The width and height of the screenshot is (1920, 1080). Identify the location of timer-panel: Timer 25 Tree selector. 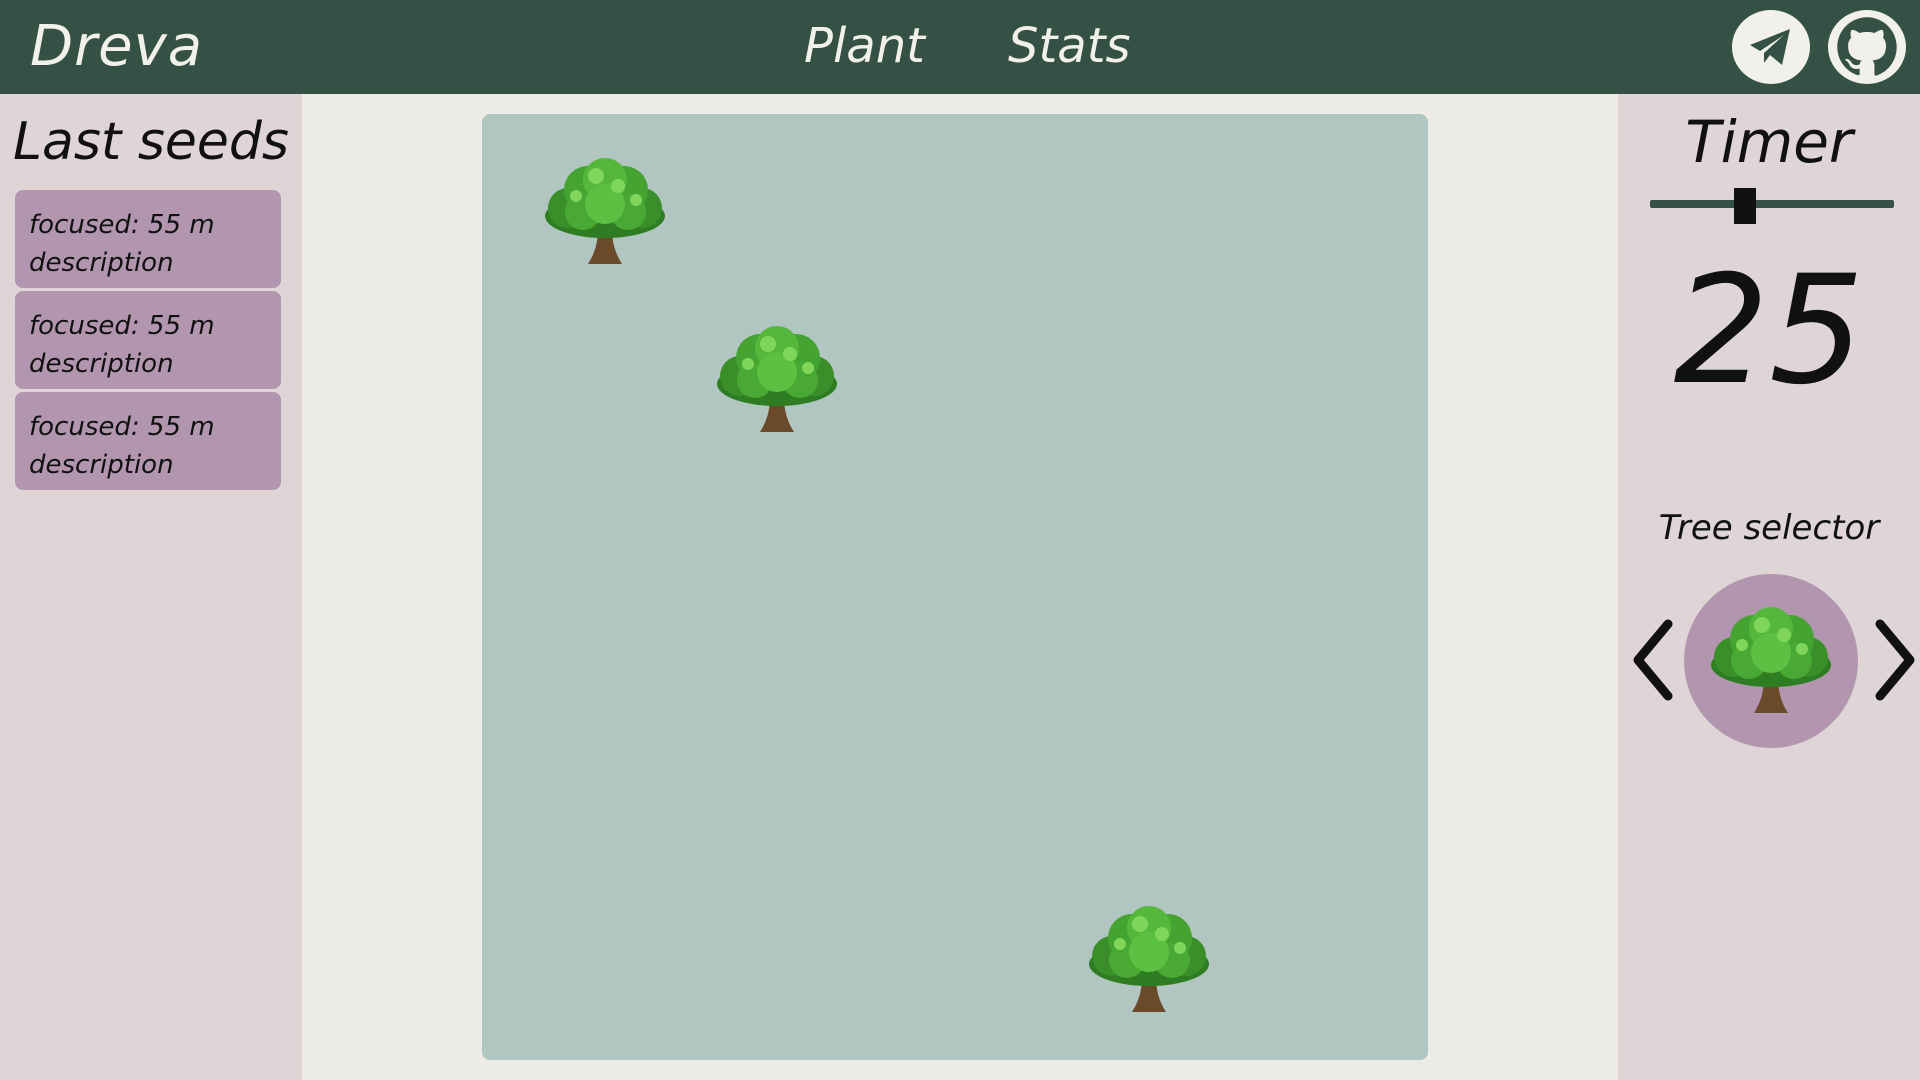
(1769, 587).